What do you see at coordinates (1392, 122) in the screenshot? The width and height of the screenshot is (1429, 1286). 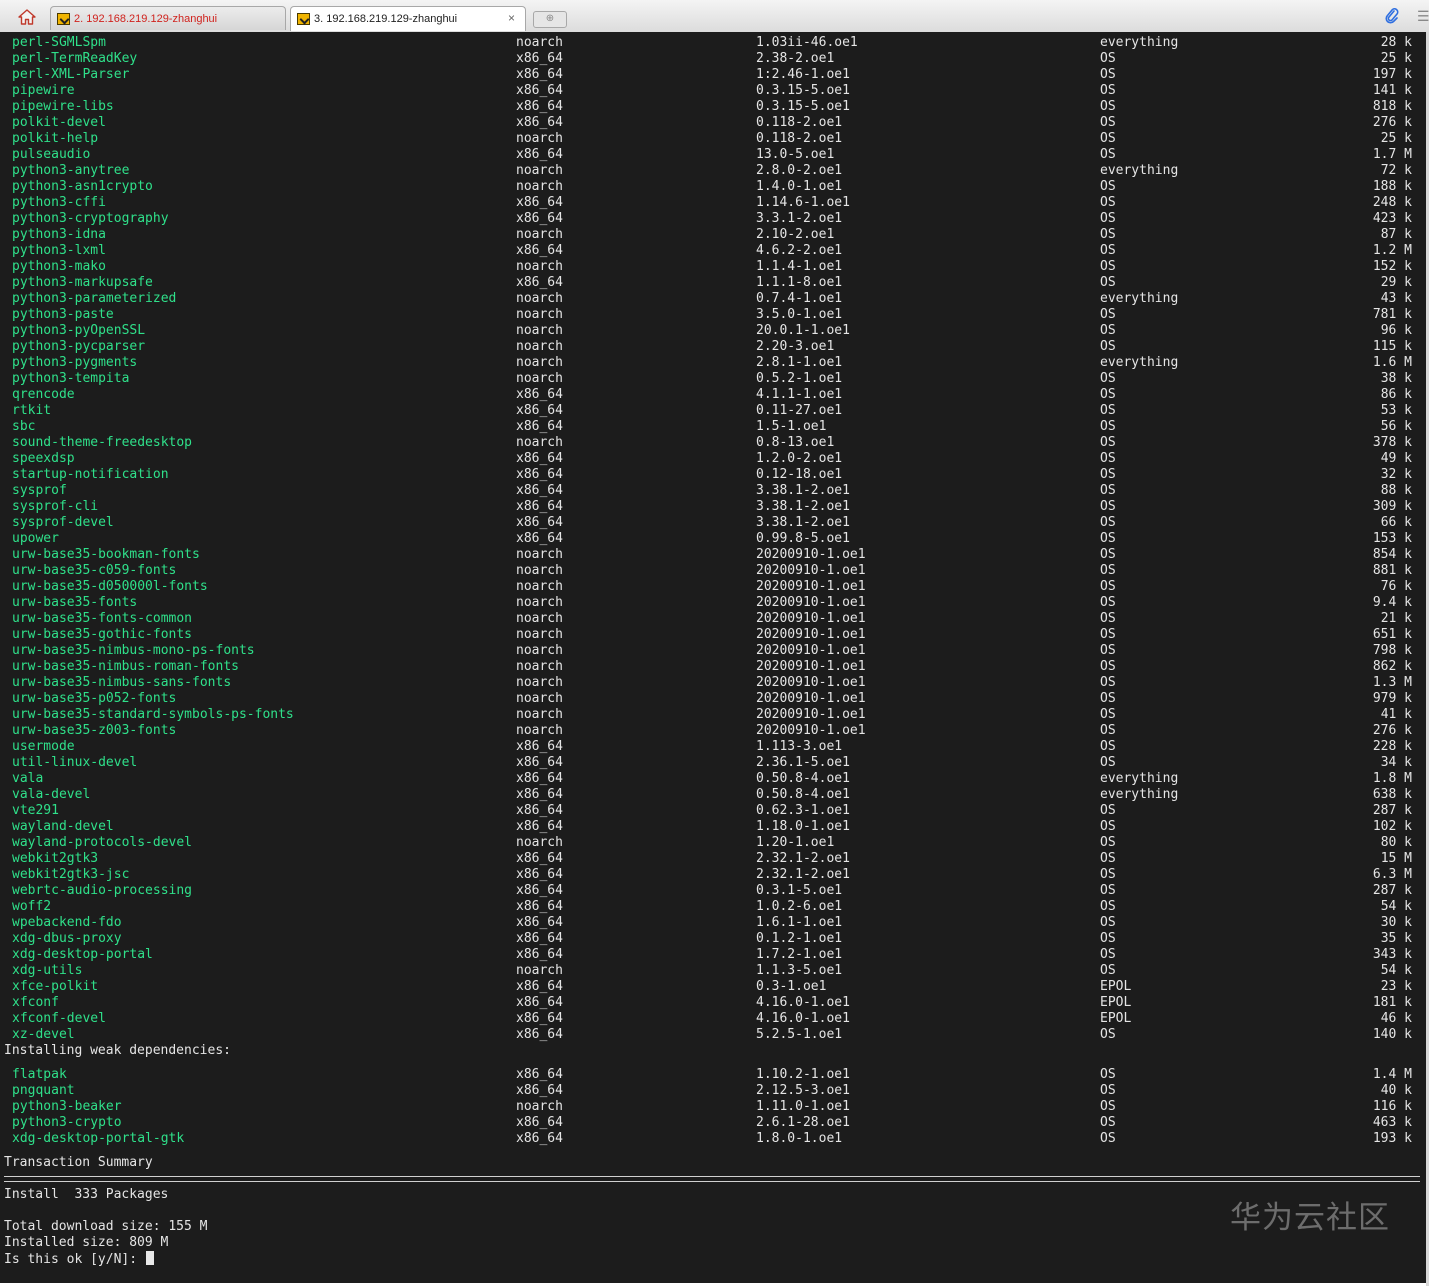 I see `package-size: 276 k` at bounding box center [1392, 122].